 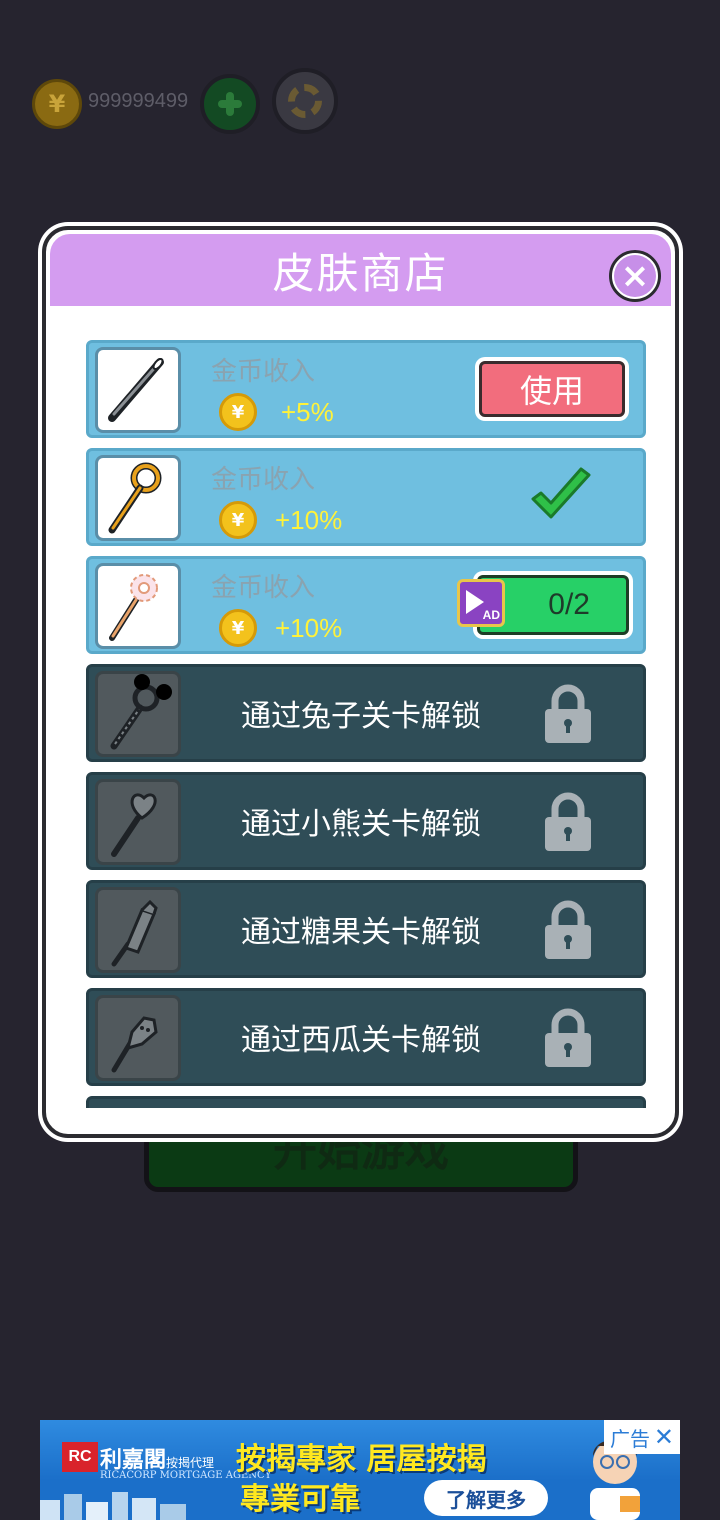 I want to click on skin-row-golden-loop: 金币收入 ¥ +10%, so click(x=366, y=497).